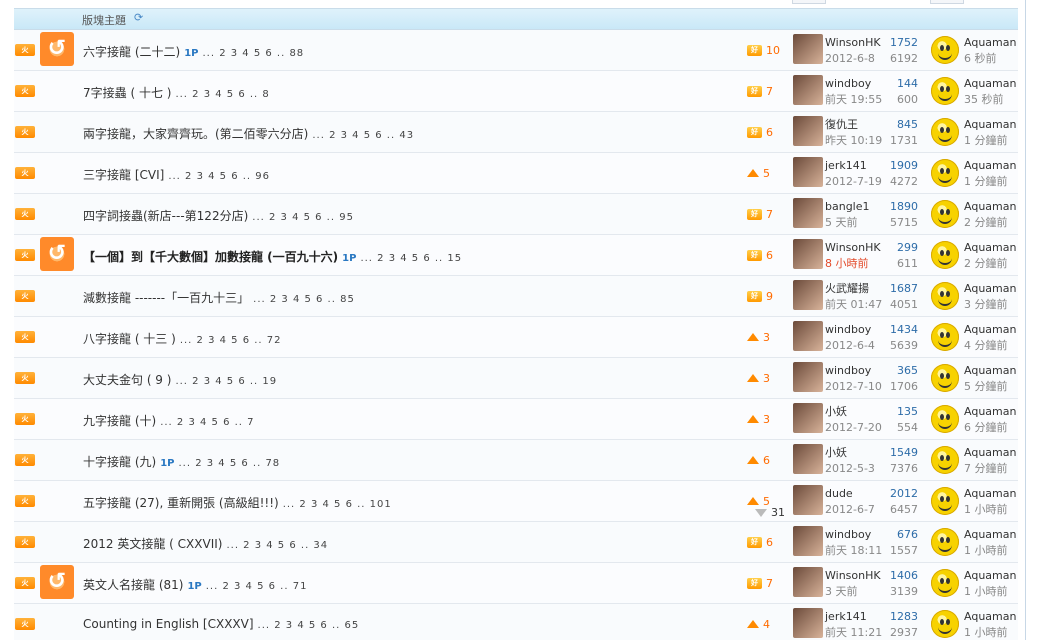 This screenshot has width=1042, height=640. Describe the element at coordinates (901, 330) in the screenshot. I see `reply-count: 1434` at that location.